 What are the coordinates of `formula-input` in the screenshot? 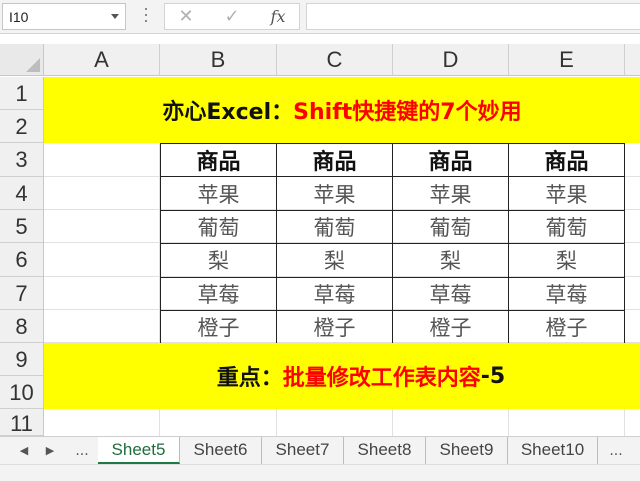 It's located at (473, 16).